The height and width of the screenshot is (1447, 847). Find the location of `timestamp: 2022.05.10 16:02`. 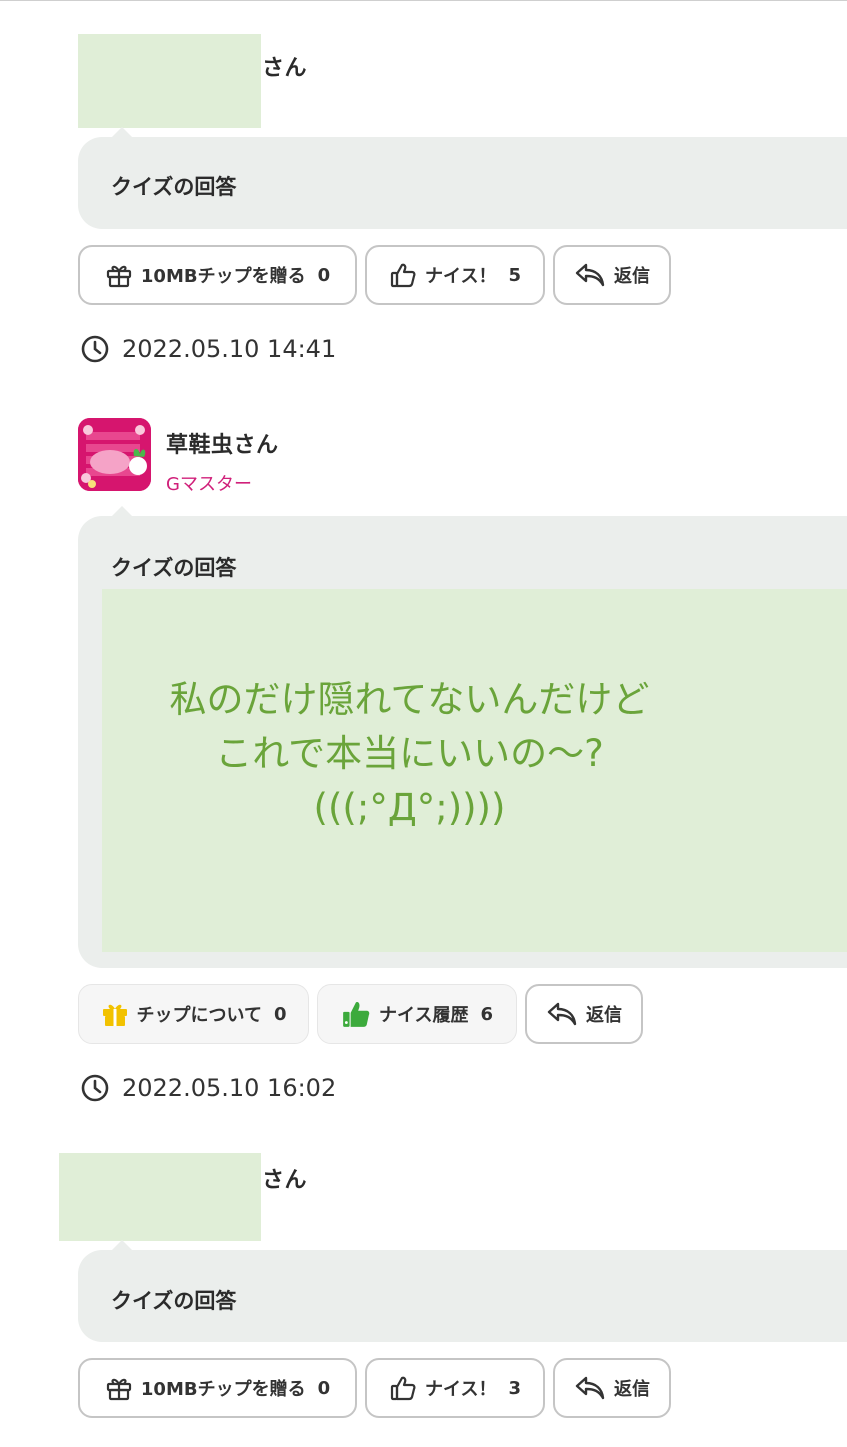

timestamp: 2022.05.10 16:02 is located at coordinates (208, 1088).